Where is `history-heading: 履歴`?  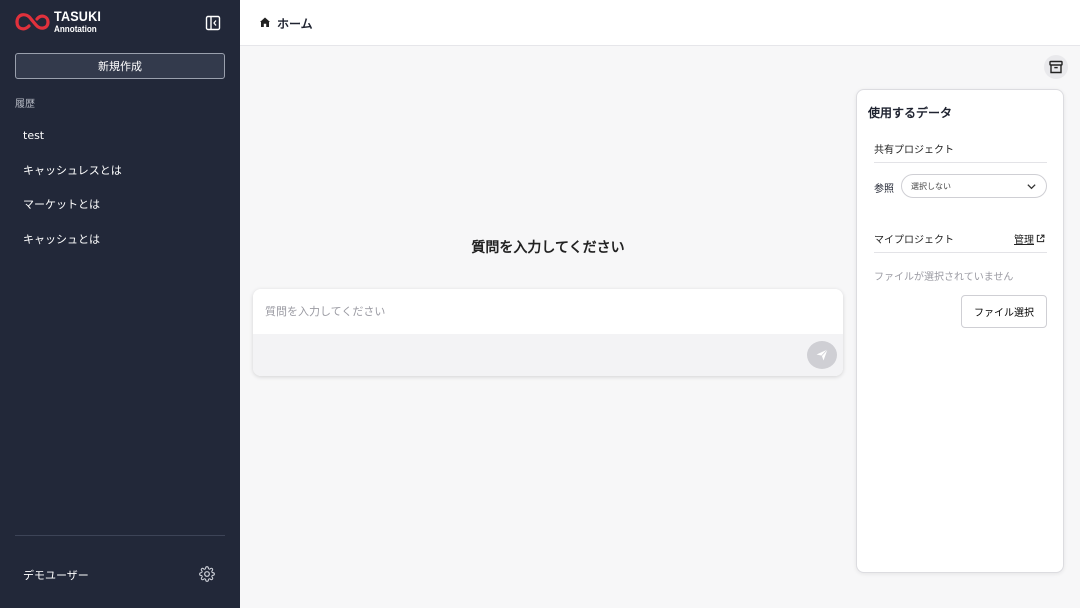 history-heading: 履歴 is located at coordinates (25, 104).